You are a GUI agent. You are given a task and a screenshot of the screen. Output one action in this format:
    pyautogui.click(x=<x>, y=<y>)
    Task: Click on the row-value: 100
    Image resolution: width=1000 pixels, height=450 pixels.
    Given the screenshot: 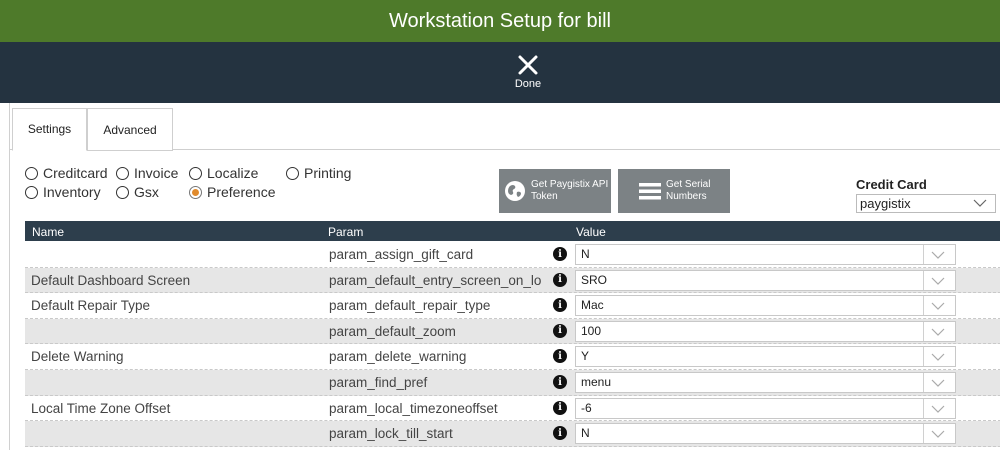 What is the action you would take?
    pyautogui.click(x=591, y=330)
    